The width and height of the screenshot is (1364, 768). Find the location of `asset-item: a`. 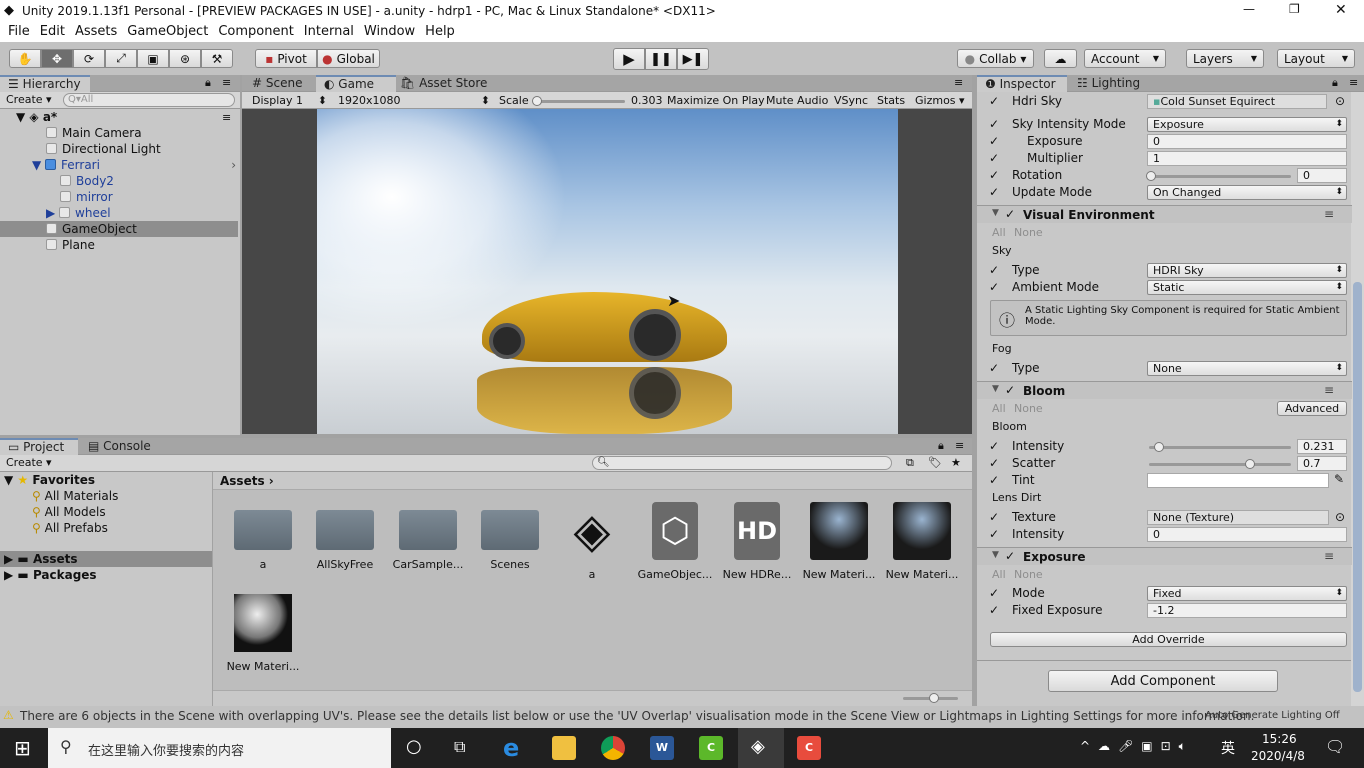

asset-item: a is located at coordinates (263, 536).